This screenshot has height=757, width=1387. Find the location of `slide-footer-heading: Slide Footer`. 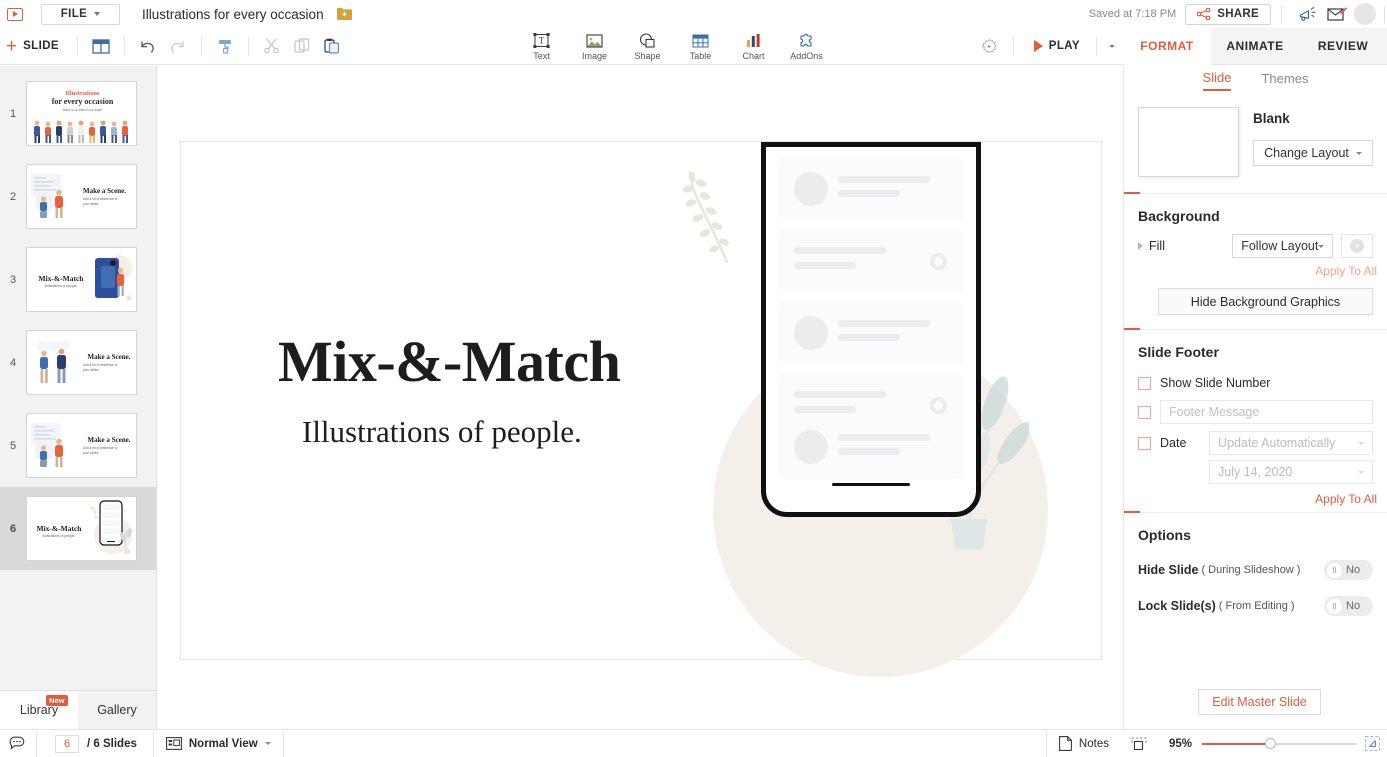

slide-footer-heading: Slide Footer is located at coordinates (1178, 352).